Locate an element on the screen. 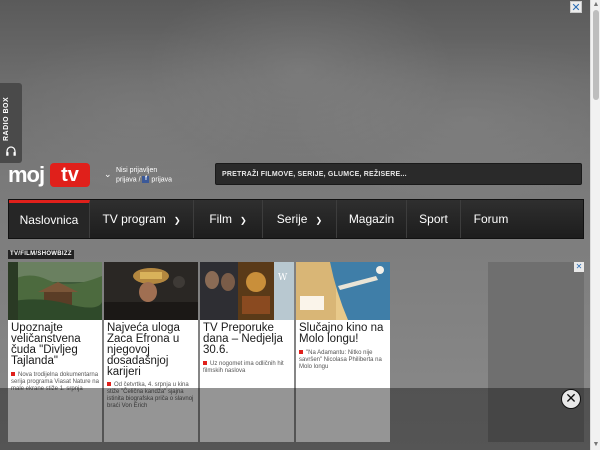  close-icon: ✕ is located at coordinates (571, 399).